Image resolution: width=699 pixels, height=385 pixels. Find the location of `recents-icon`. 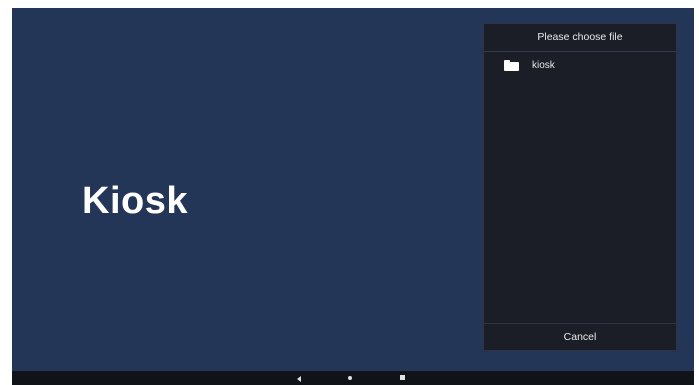

recents-icon is located at coordinates (402, 377).